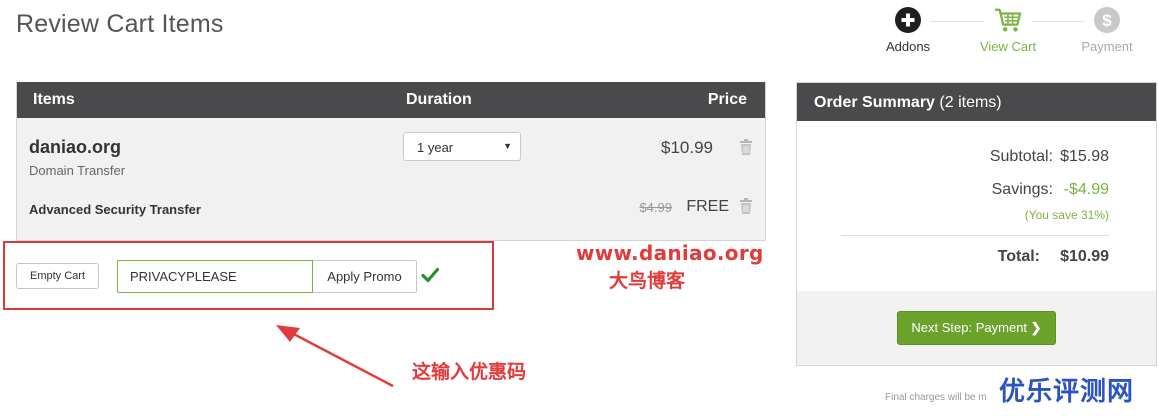 The height and width of the screenshot is (416, 1158). I want to click on step-payment: $ Payment, so click(1107, 30).